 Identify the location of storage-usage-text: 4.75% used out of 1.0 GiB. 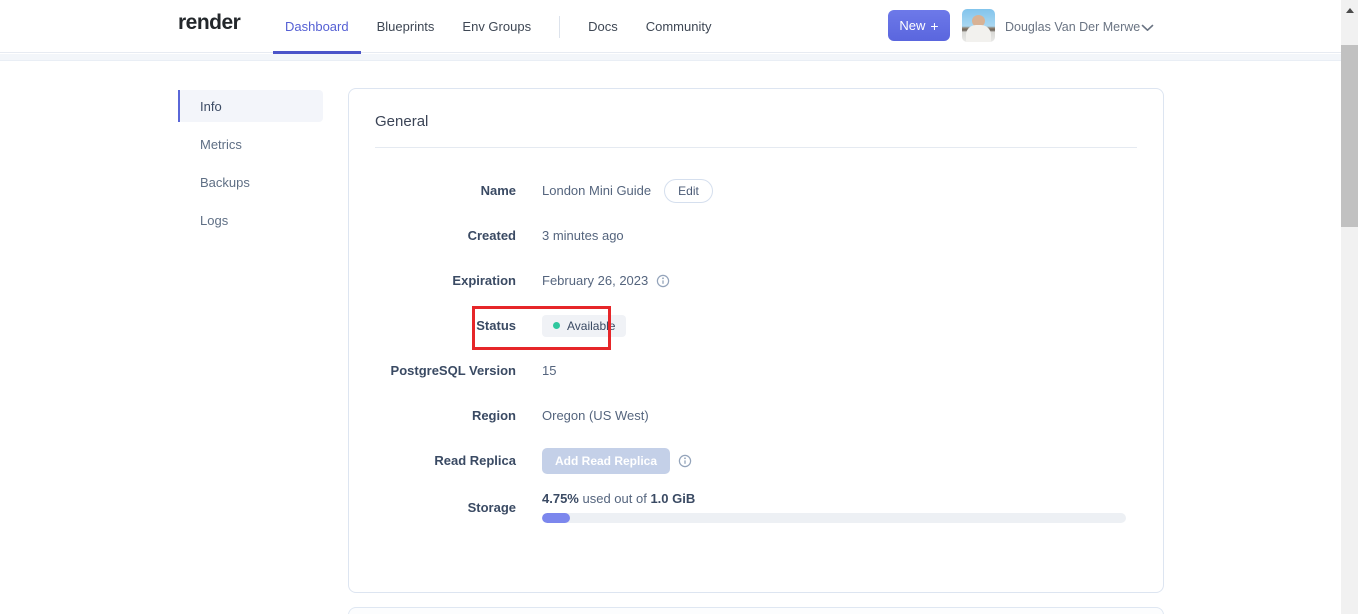
(834, 498).